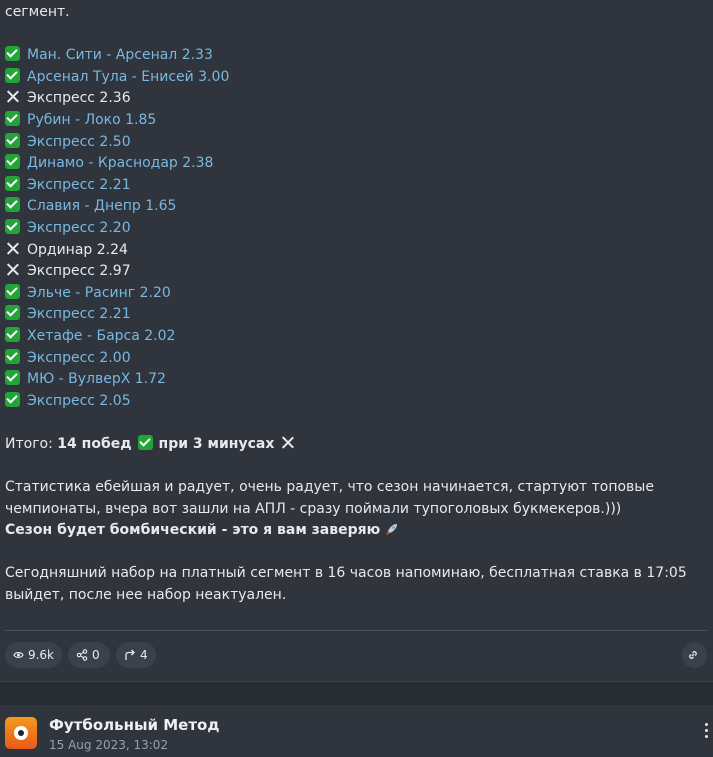  I want to click on post-actions: 9.6k 0 4, so click(356, 655).